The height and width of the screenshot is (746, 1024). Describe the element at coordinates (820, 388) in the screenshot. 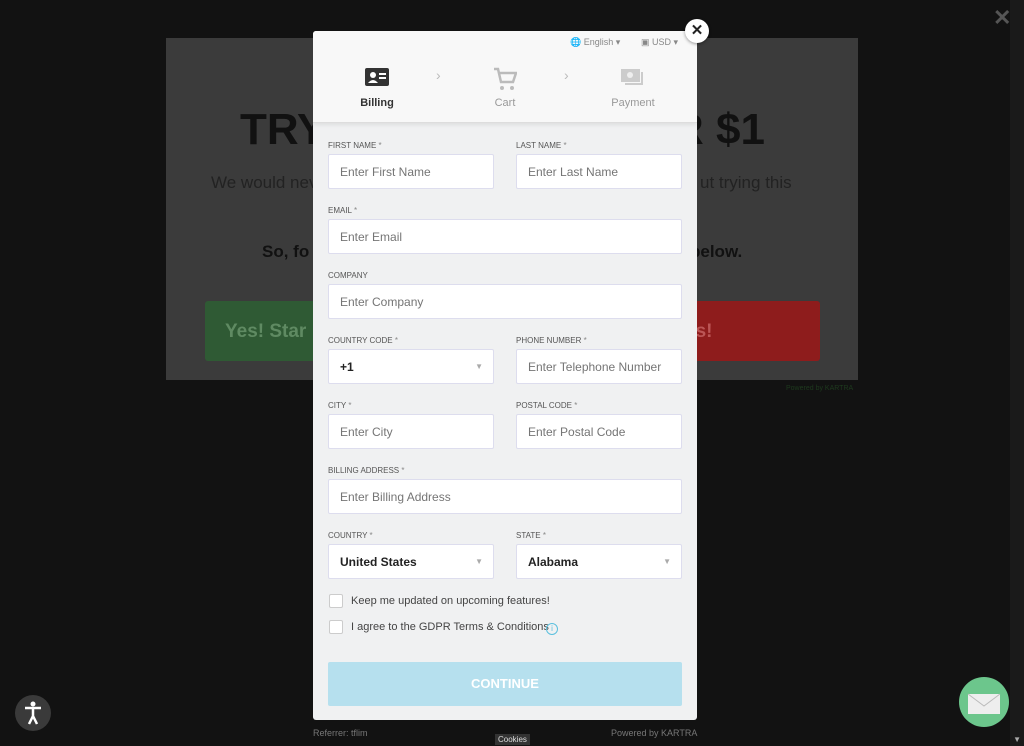

I see `powered-by-bg: Powered by KARTRA` at that location.